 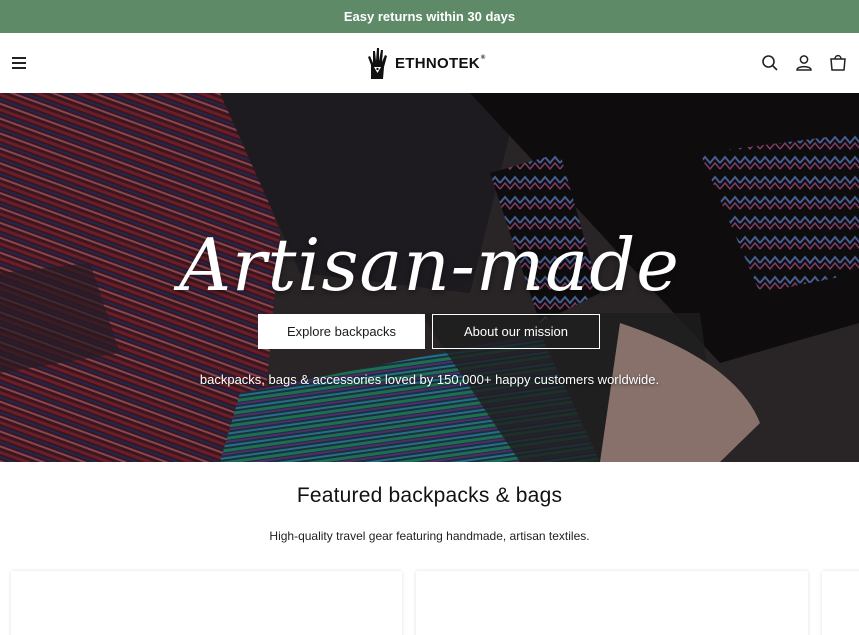 What do you see at coordinates (440, 63) in the screenshot?
I see `logo-text: ETHNOTEK®` at bounding box center [440, 63].